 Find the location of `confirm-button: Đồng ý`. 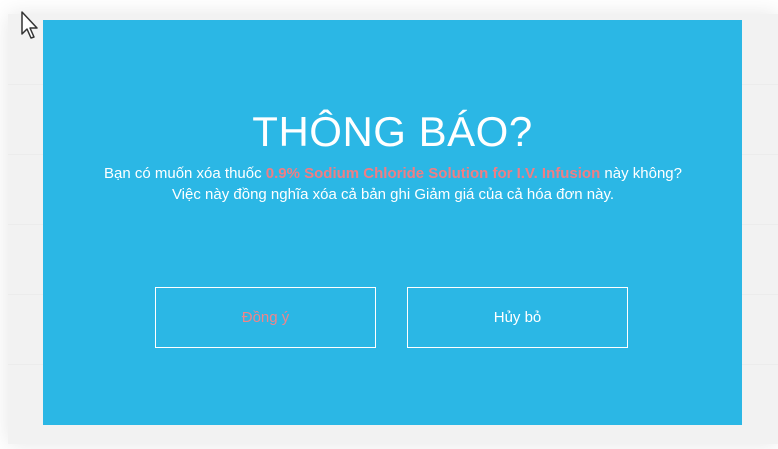

confirm-button: Đồng ý is located at coordinates (265, 317).